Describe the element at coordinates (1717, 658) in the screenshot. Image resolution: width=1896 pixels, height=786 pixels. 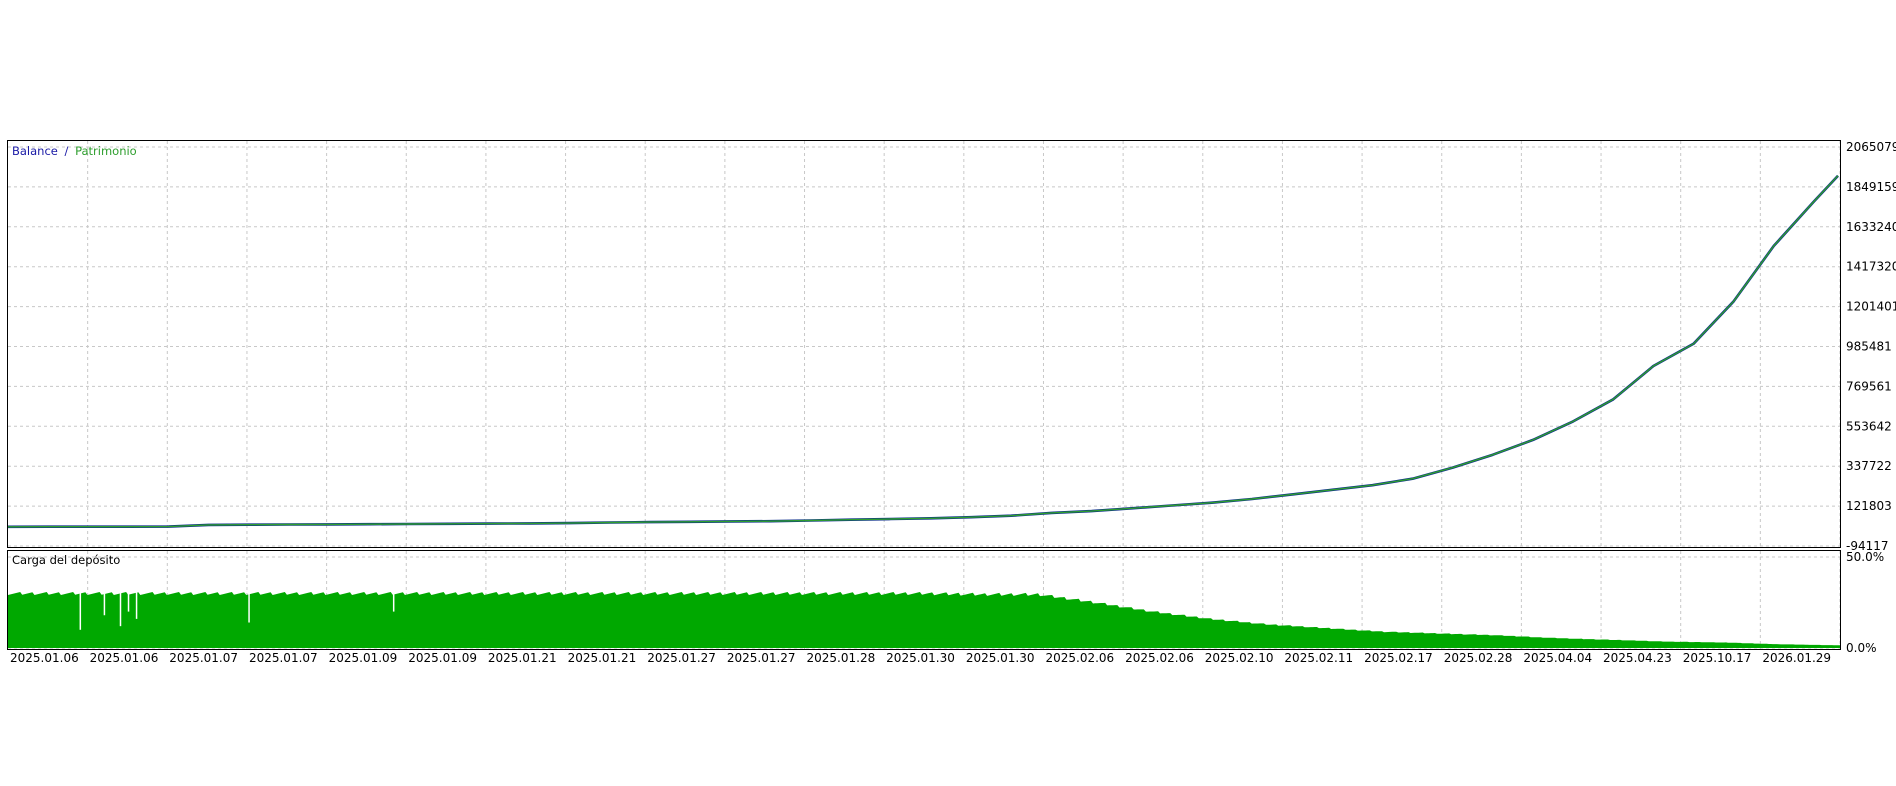
I see `x-tick-label: 2025.10.17` at that location.